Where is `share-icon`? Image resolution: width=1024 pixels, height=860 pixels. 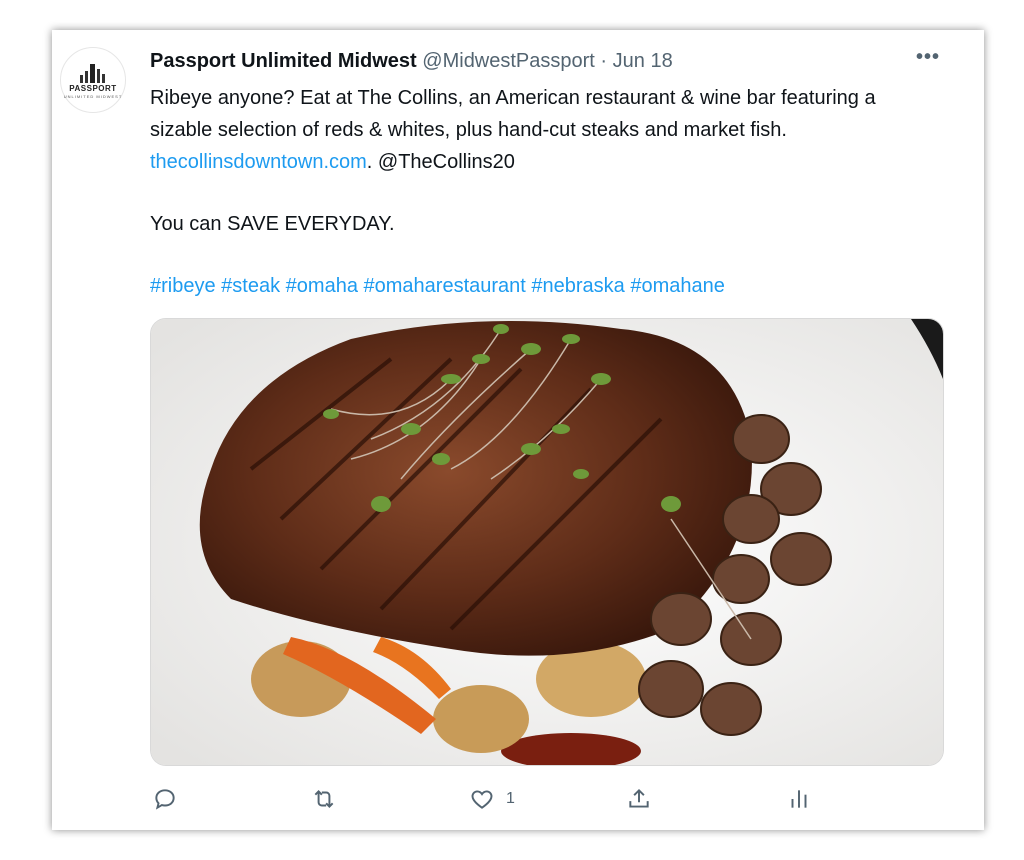 share-icon is located at coordinates (639, 798).